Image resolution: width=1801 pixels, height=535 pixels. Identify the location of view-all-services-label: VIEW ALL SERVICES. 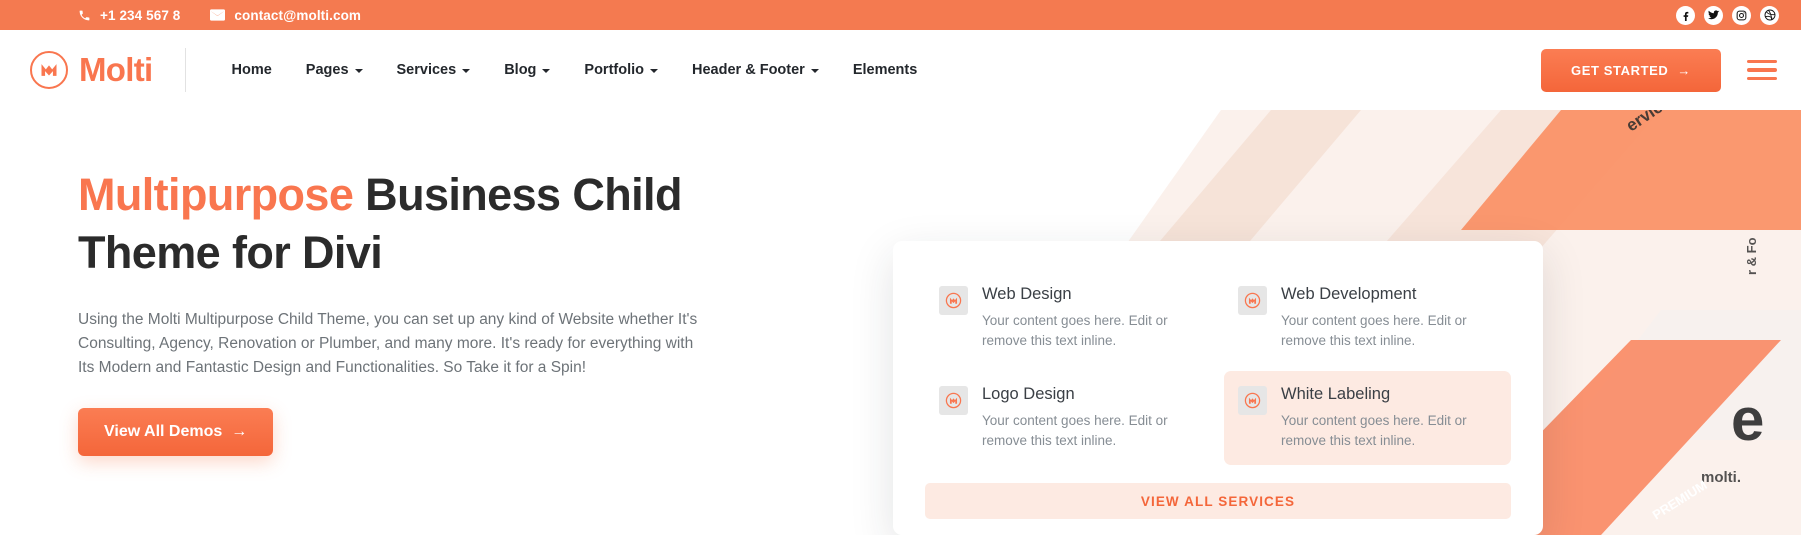
(1218, 501).